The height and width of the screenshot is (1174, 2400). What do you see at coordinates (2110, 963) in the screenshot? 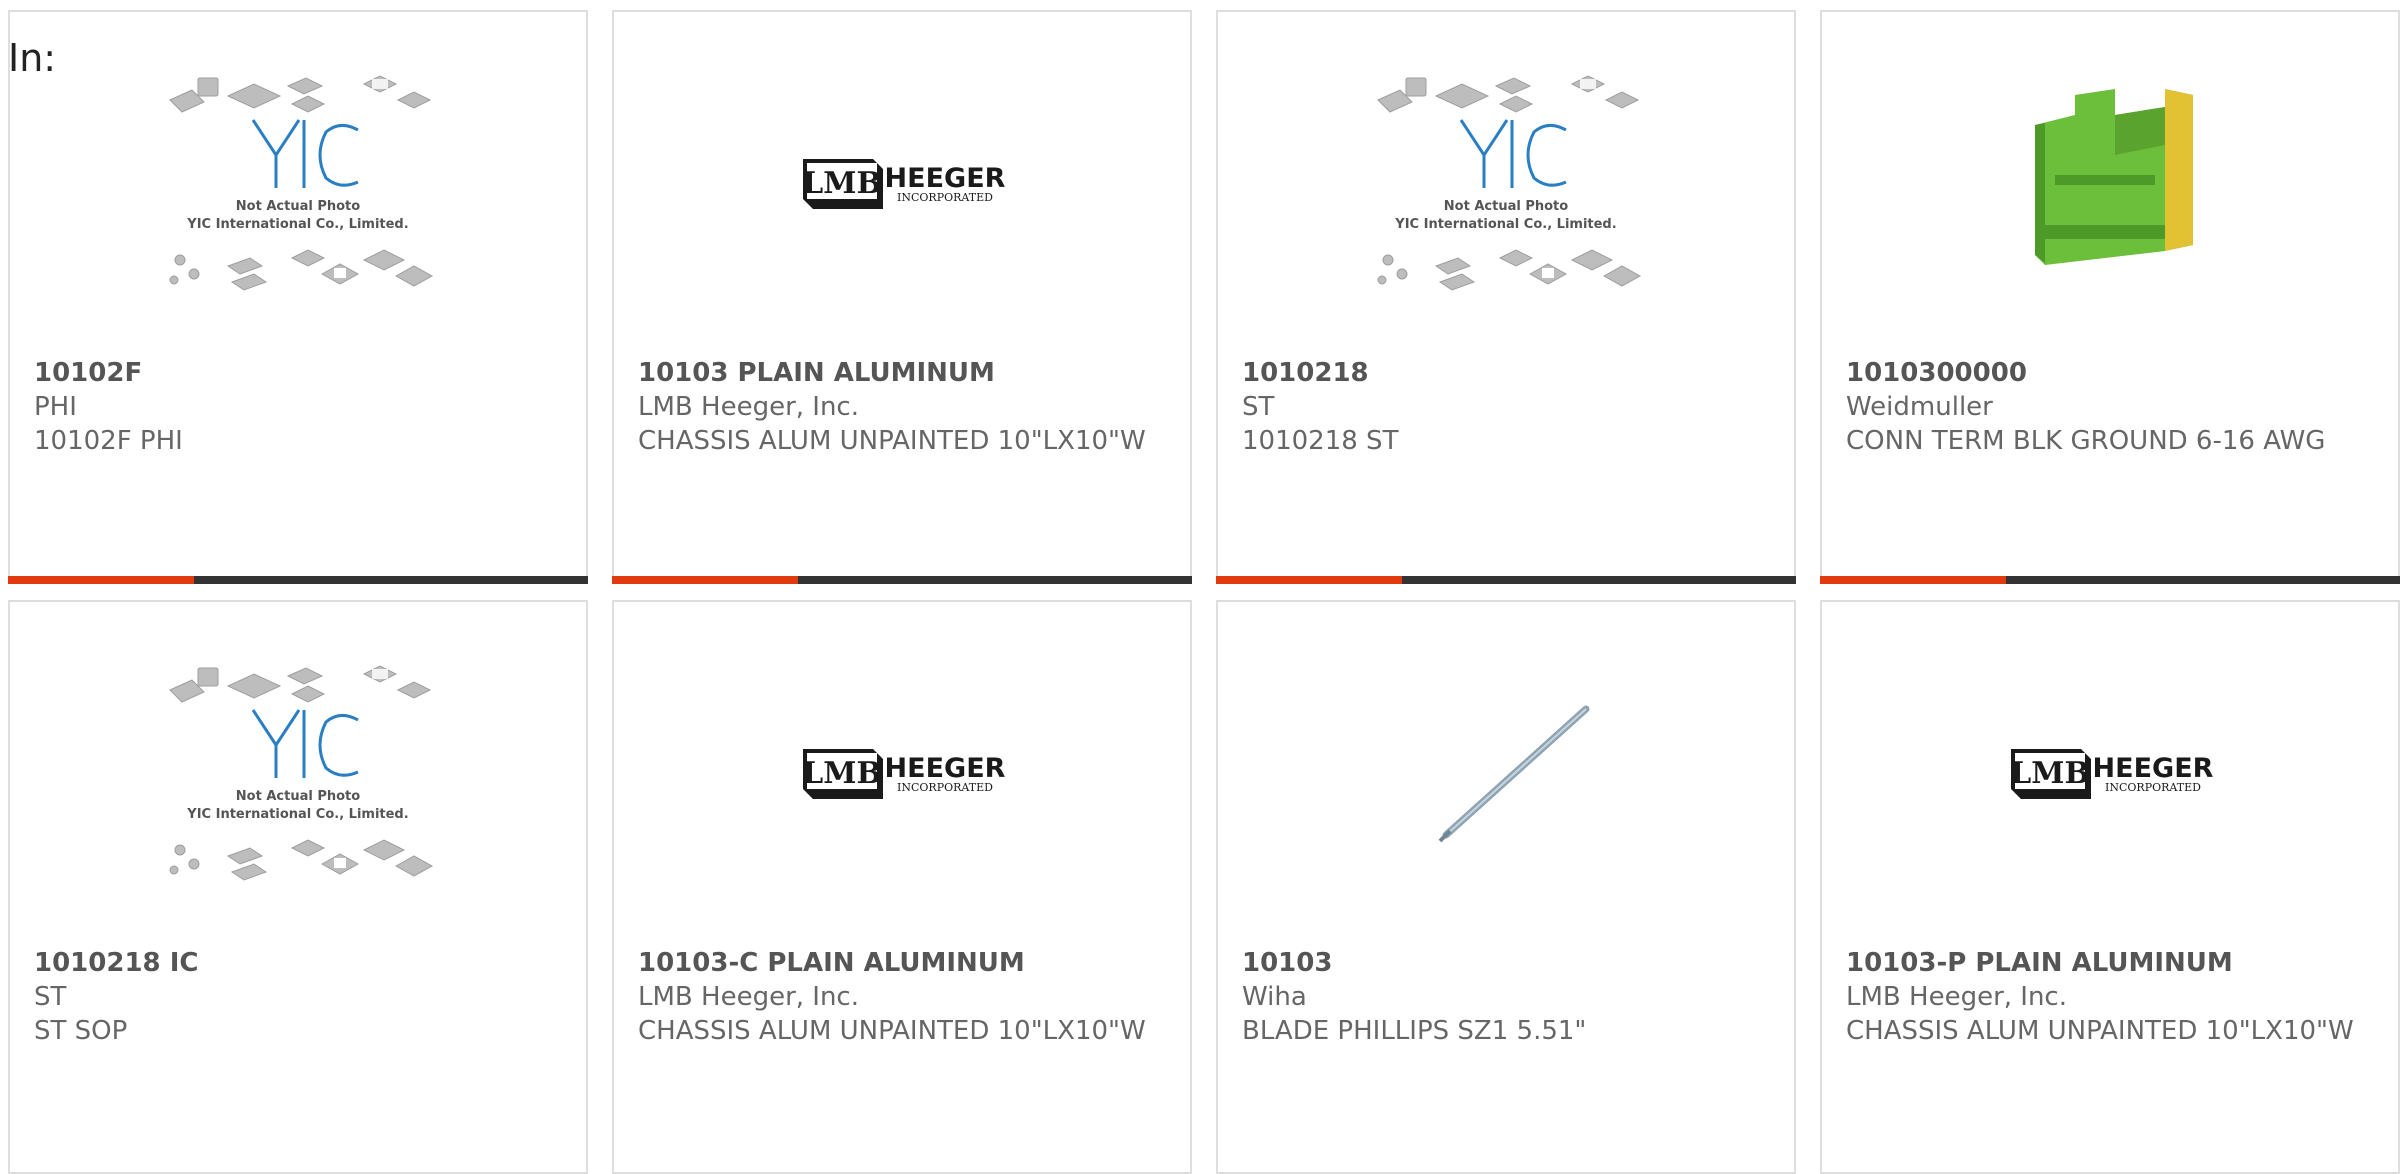
I see `part-number: 10103-P PLAIN ALUMINUM` at bounding box center [2110, 963].